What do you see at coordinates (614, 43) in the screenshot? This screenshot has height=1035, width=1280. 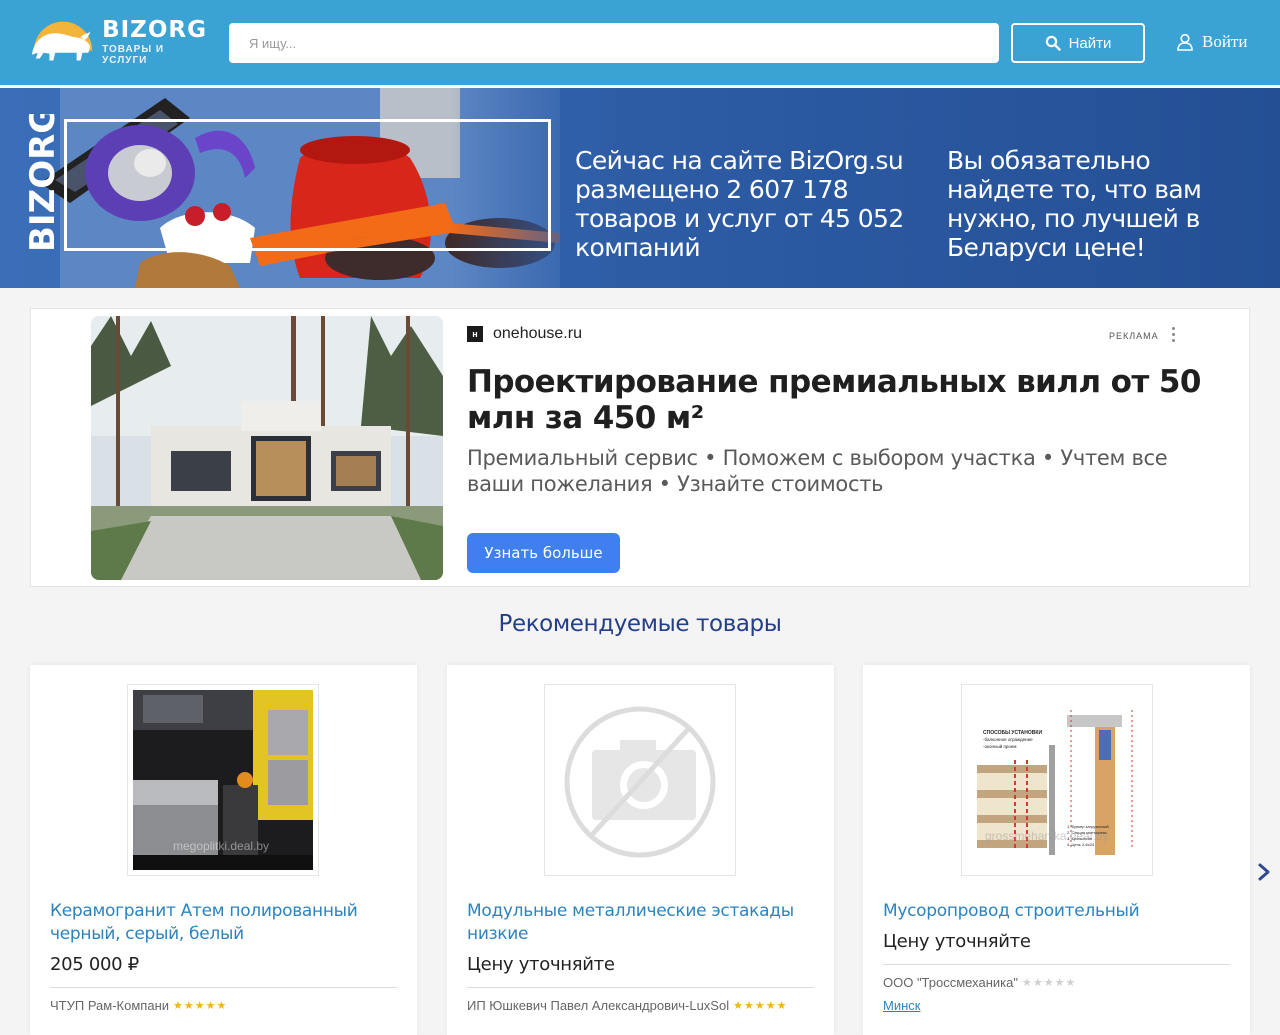 I see `search-input` at bounding box center [614, 43].